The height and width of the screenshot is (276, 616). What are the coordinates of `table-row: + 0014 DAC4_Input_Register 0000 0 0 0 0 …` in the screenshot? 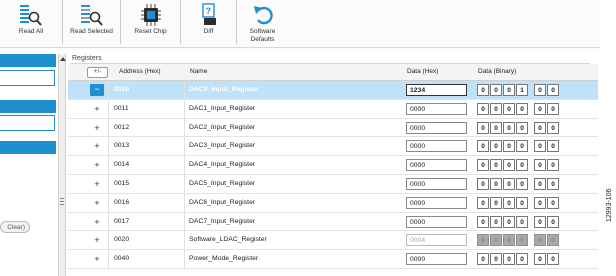 It's located at (333, 165).